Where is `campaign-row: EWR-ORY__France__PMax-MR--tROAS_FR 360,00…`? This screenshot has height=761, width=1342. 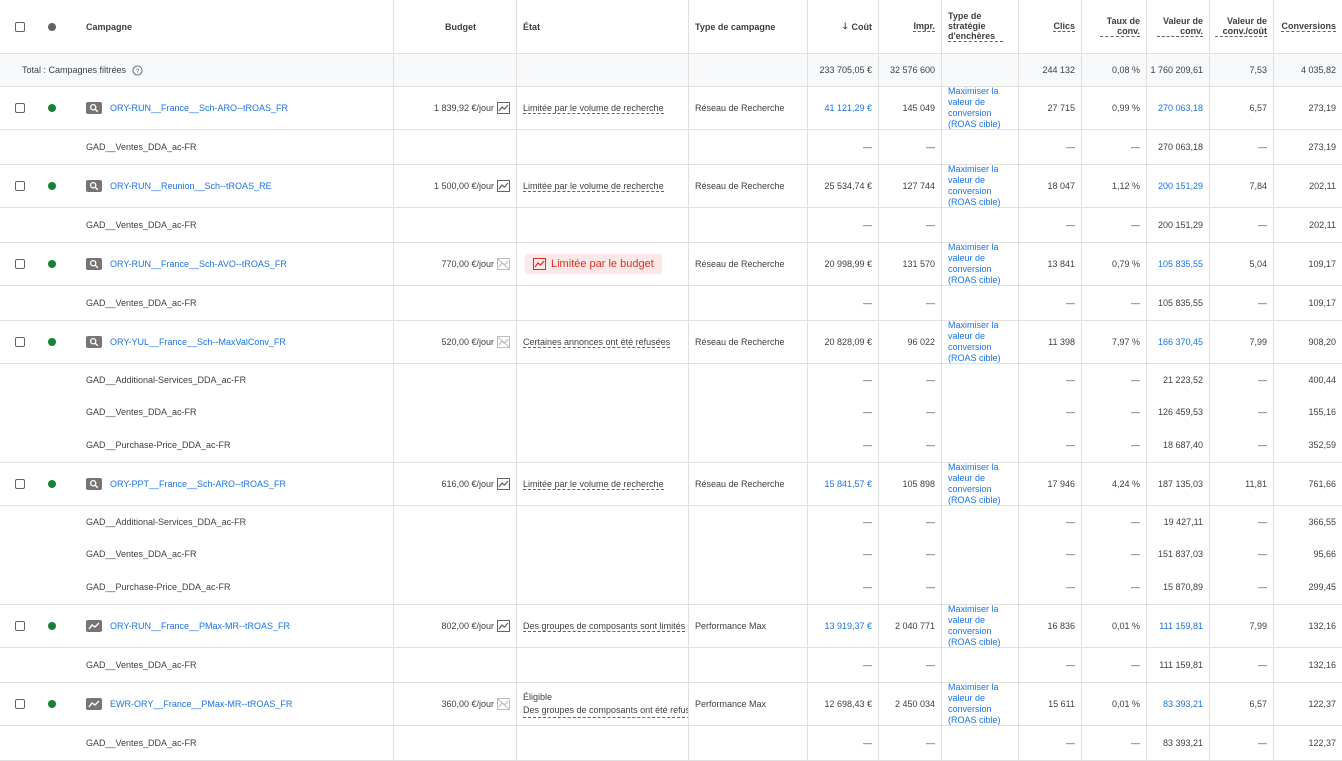 campaign-row: EWR-ORY__France__PMax-MR--tROAS_FR 360,00… is located at coordinates (671, 704).